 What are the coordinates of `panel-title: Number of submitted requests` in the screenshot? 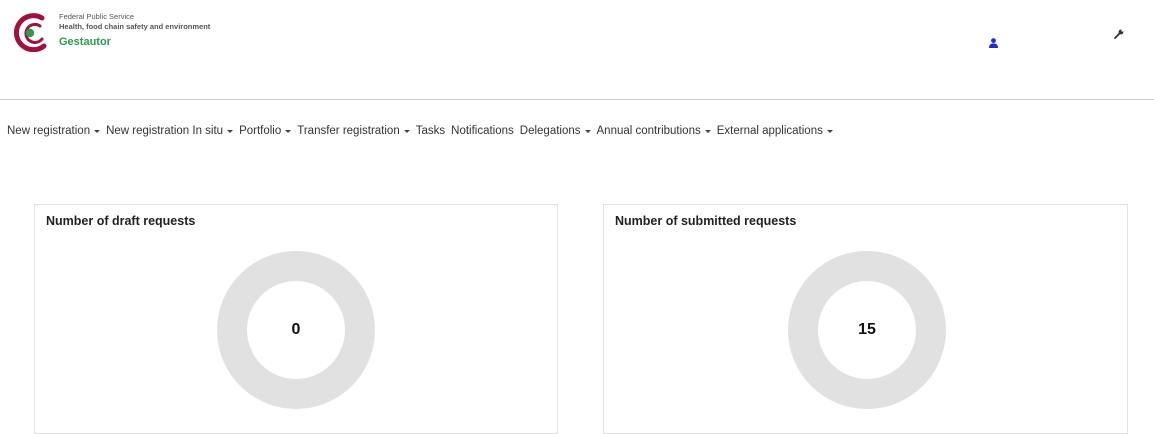 It's located at (706, 221).